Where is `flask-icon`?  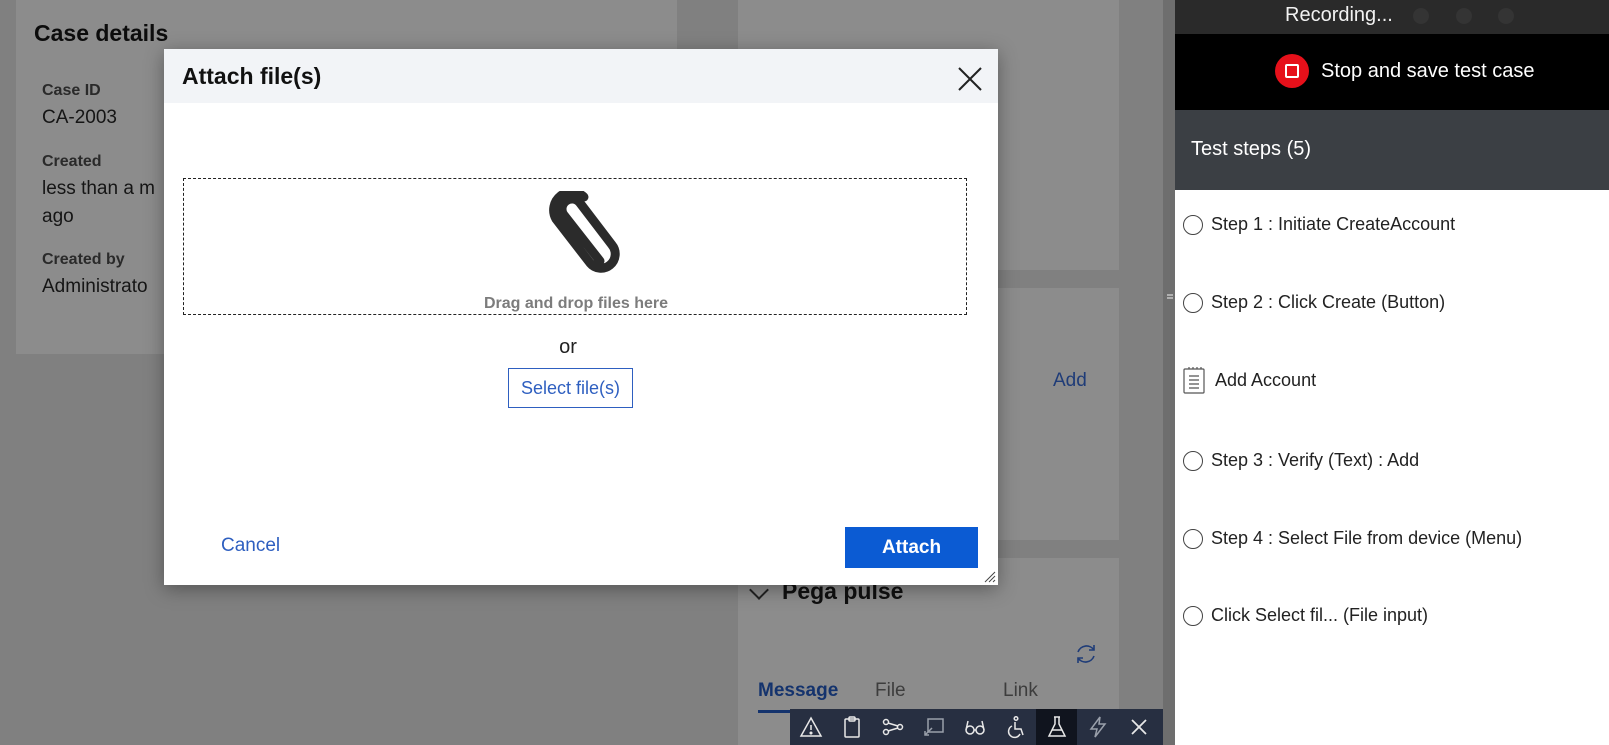
flask-icon is located at coordinates (1056, 726).